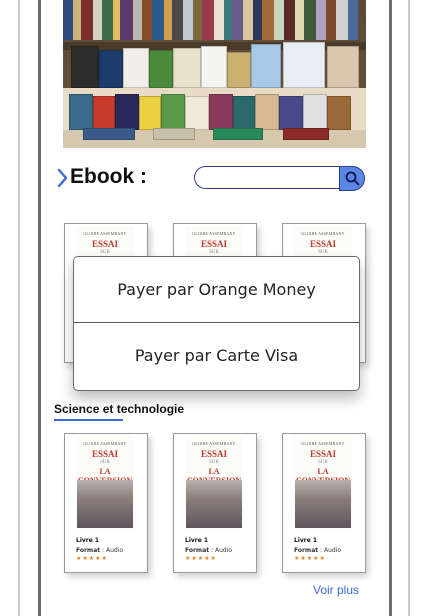  What do you see at coordinates (119, 409) in the screenshot?
I see `section-title: Science et technologie` at bounding box center [119, 409].